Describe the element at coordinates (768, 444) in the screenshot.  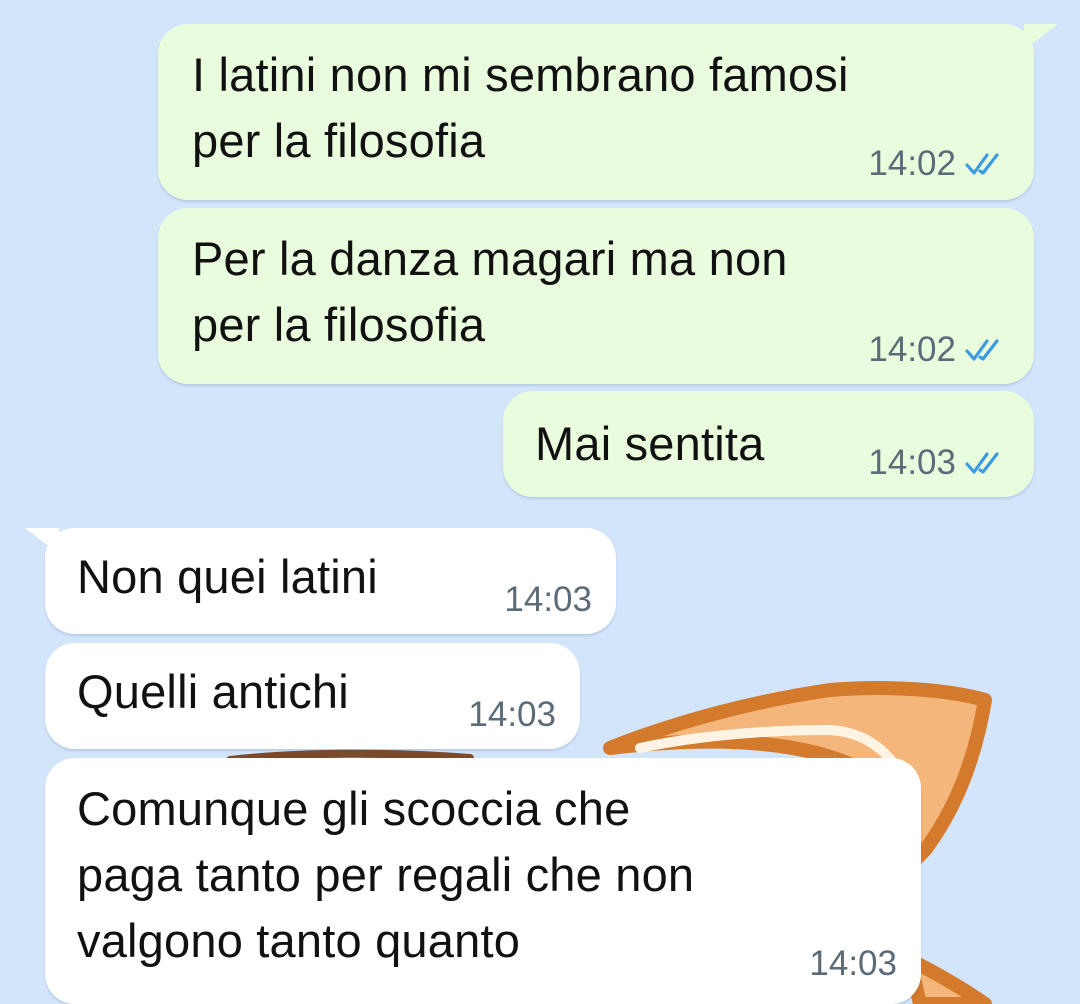
I see `outgoing-message: Mai sentita 14:03` at that location.